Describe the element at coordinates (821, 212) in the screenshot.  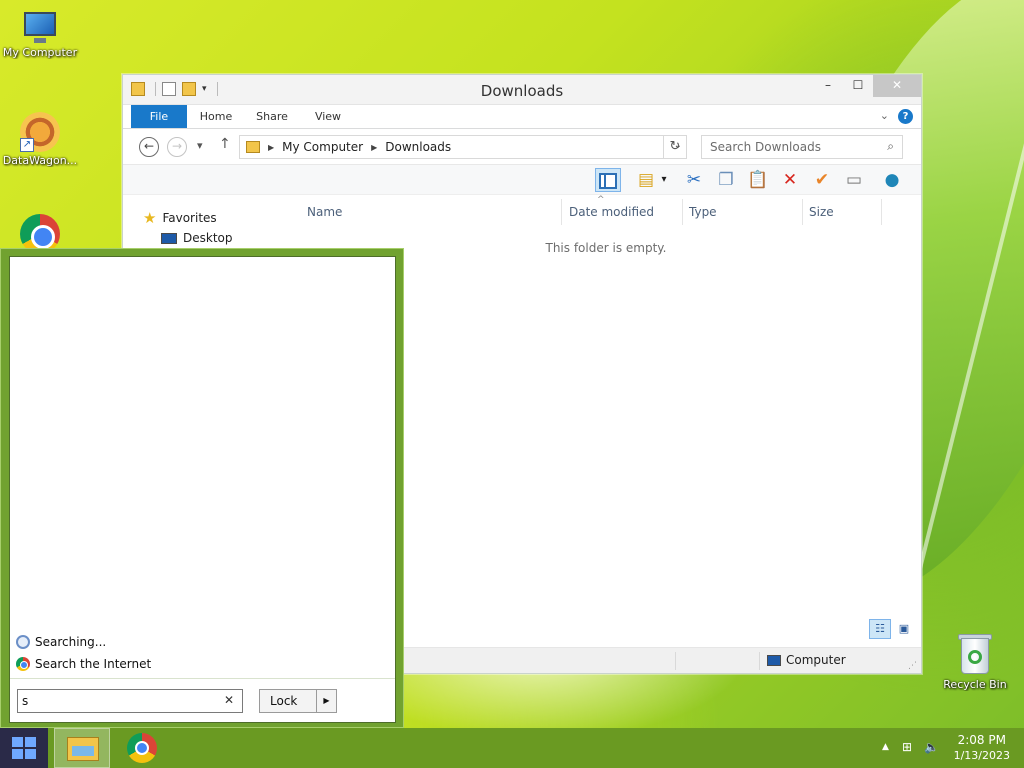
I see `column-size: Size` at that location.